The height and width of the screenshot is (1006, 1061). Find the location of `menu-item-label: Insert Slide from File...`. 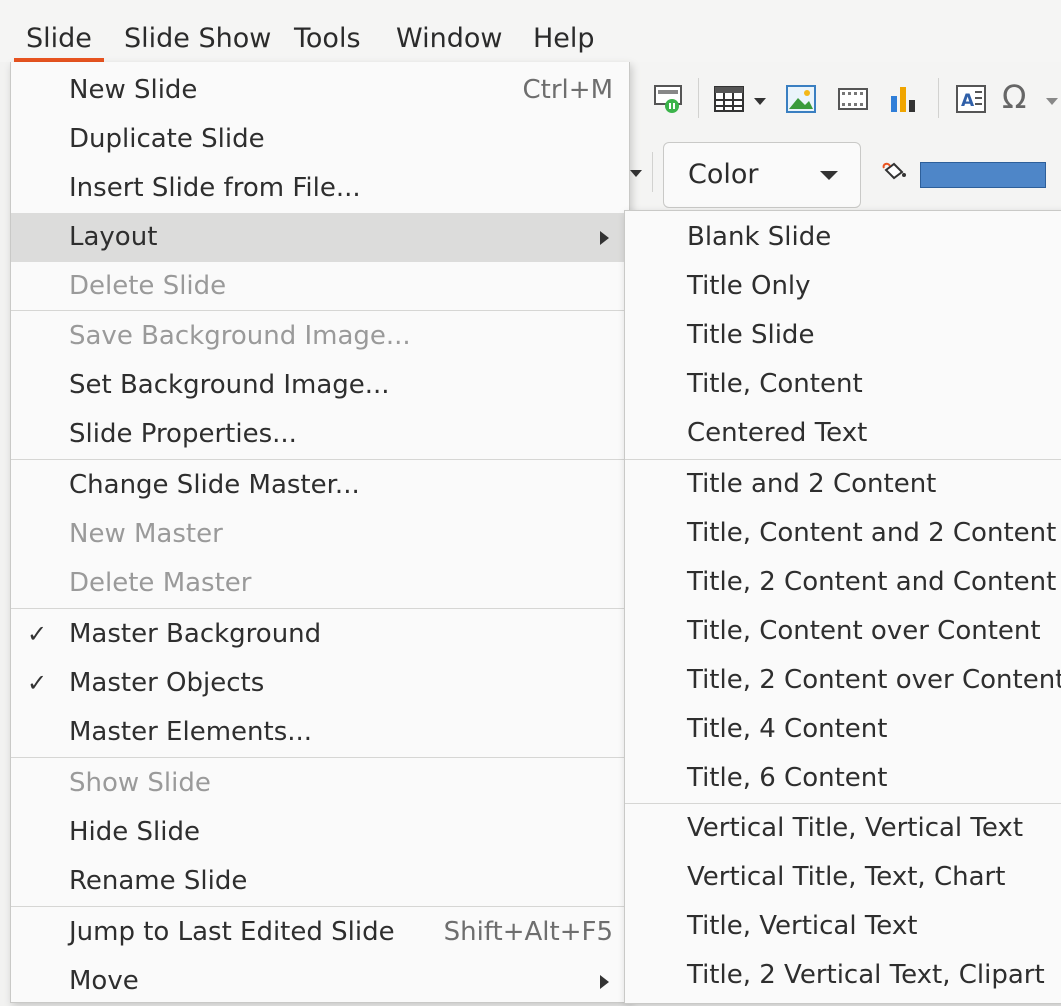

menu-item-label: Insert Slide from File... is located at coordinates (215, 188).